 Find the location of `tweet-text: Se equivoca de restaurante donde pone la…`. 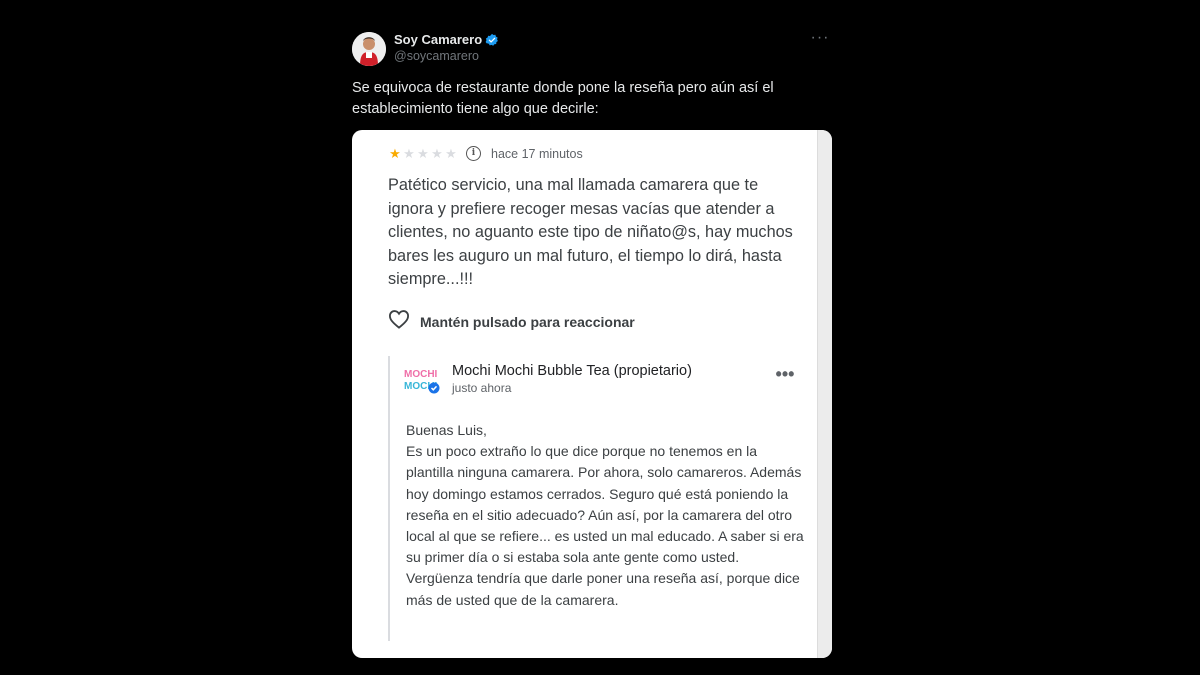

tweet-text: Se equivoca de restaurante donde pone la… is located at coordinates (563, 98).